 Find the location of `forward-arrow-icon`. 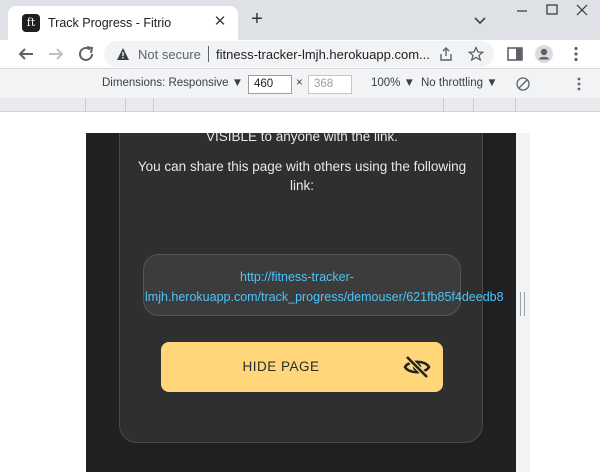

forward-arrow-icon is located at coordinates (56, 54).